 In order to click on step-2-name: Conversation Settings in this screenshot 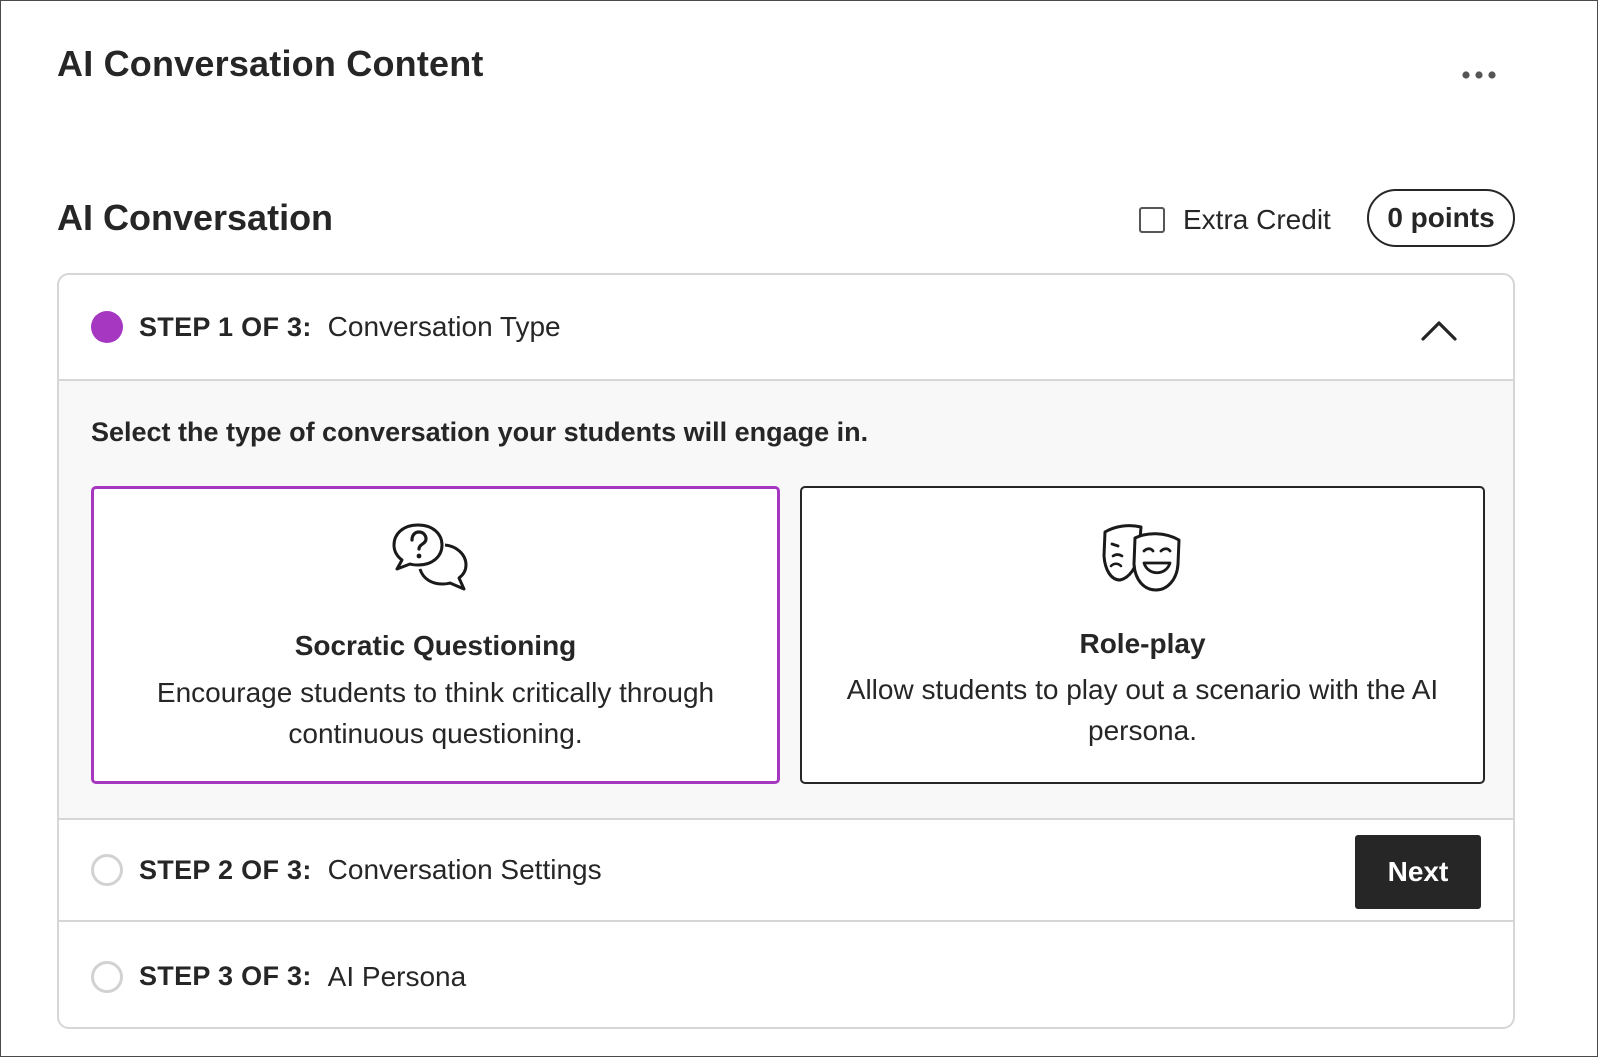, I will do `click(464, 869)`.